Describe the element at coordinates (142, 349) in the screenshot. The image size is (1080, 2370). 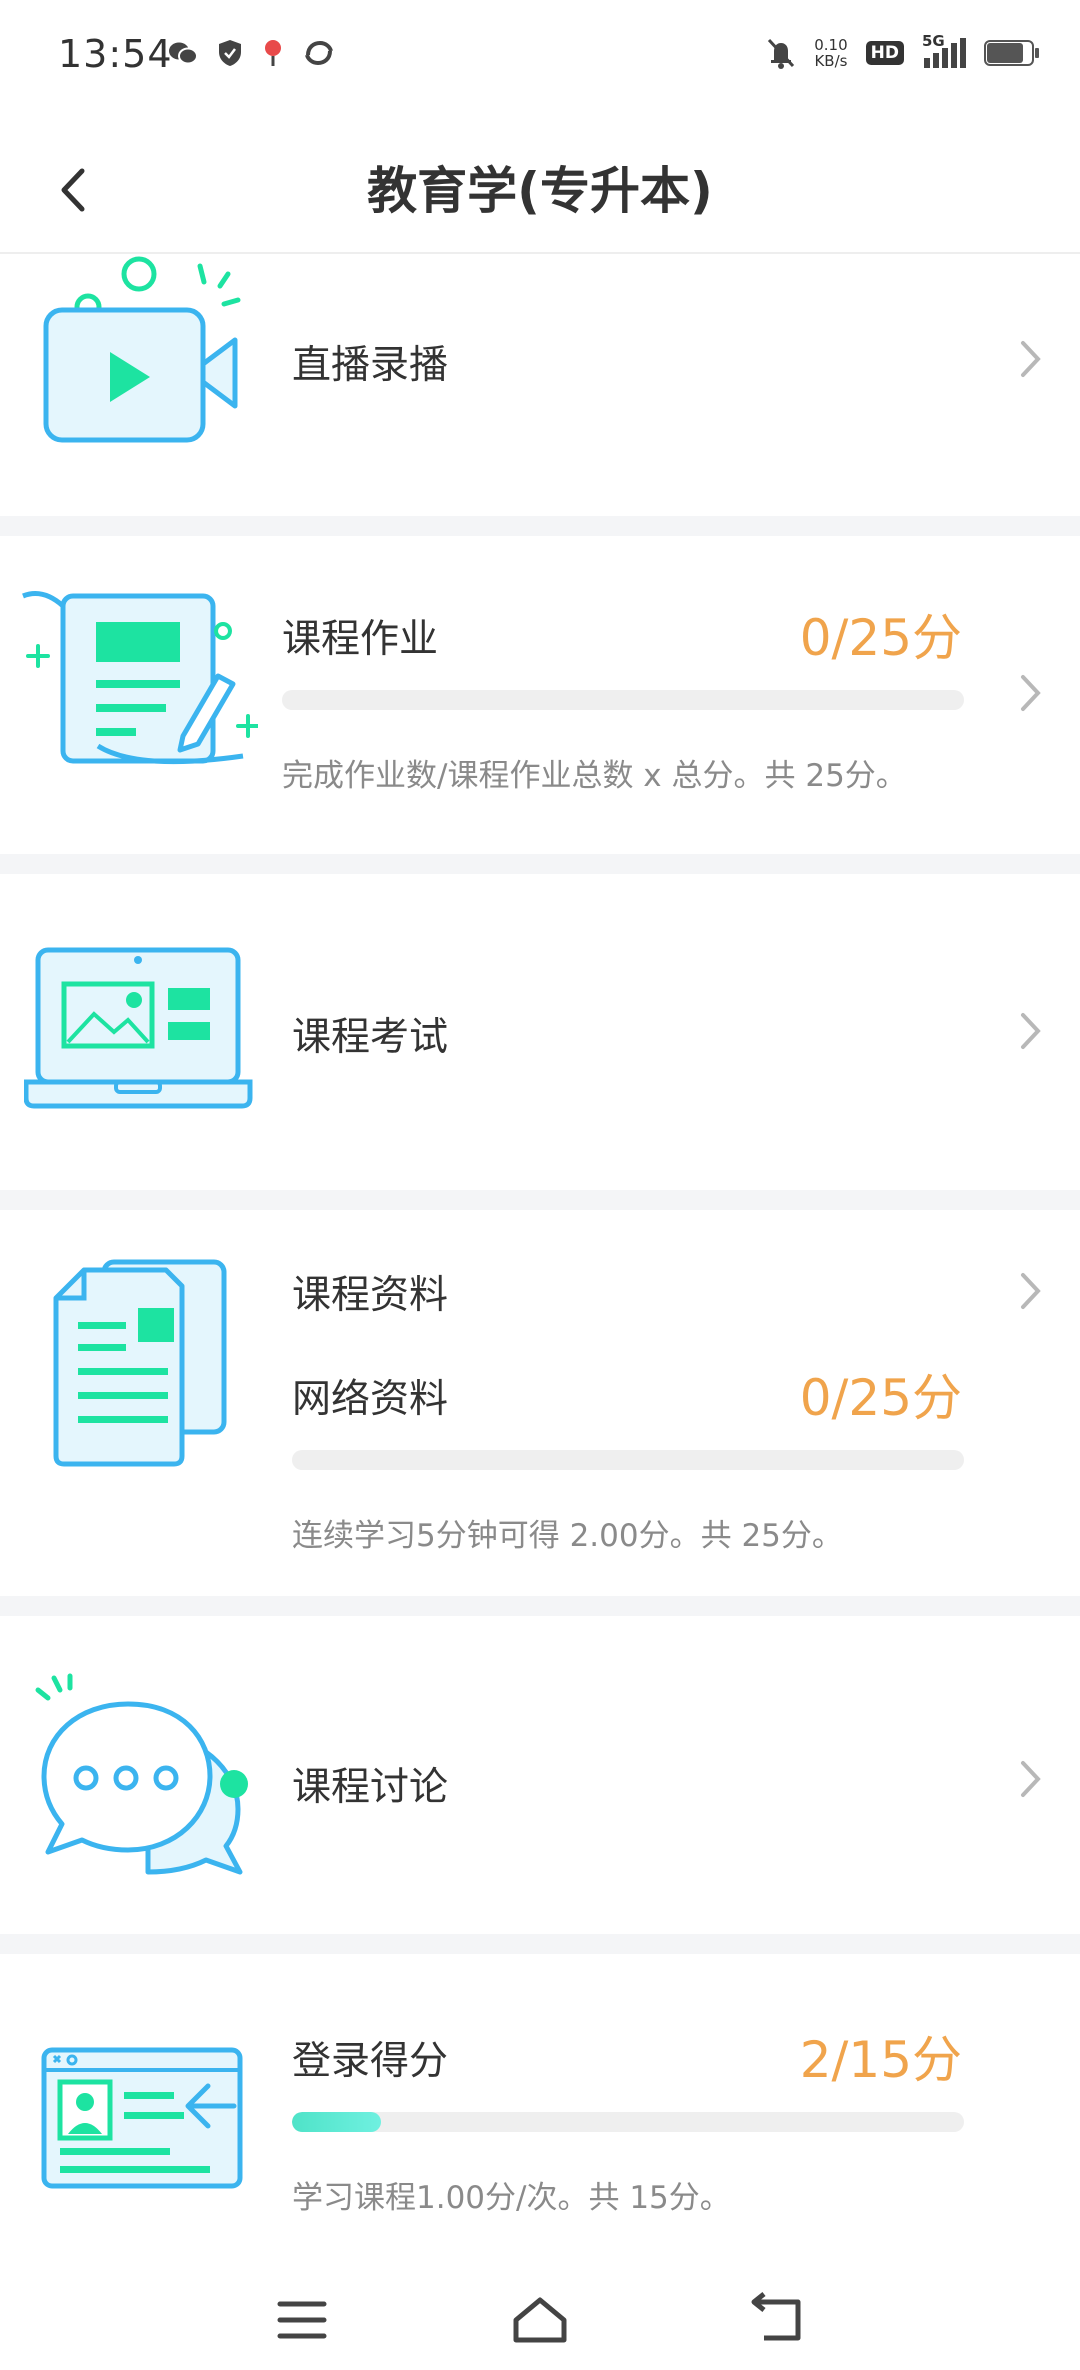
I see `video-camera-icon` at that location.